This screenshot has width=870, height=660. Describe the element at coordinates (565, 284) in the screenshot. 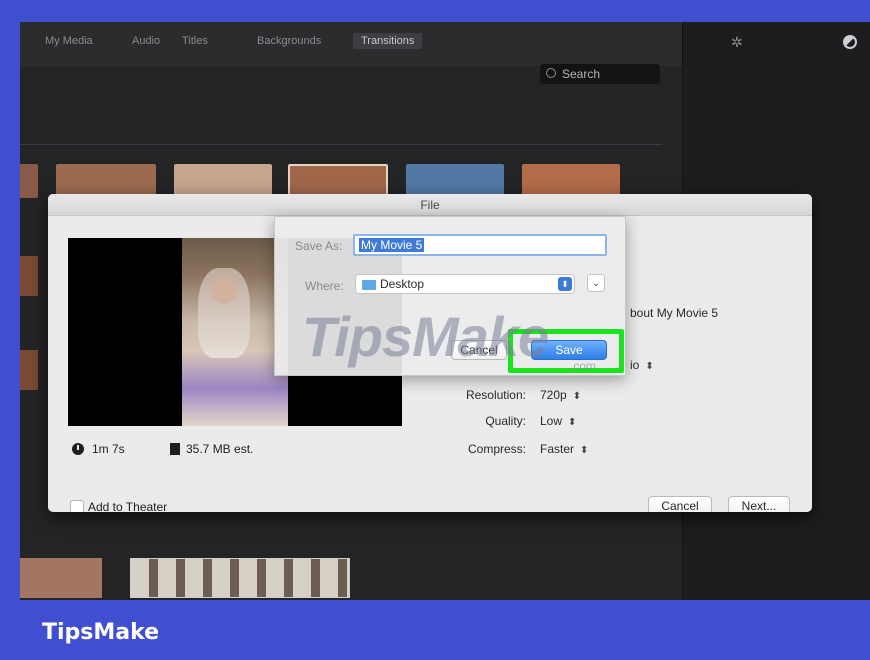

I see `chevron-updown-icon: ⬍` at that location.